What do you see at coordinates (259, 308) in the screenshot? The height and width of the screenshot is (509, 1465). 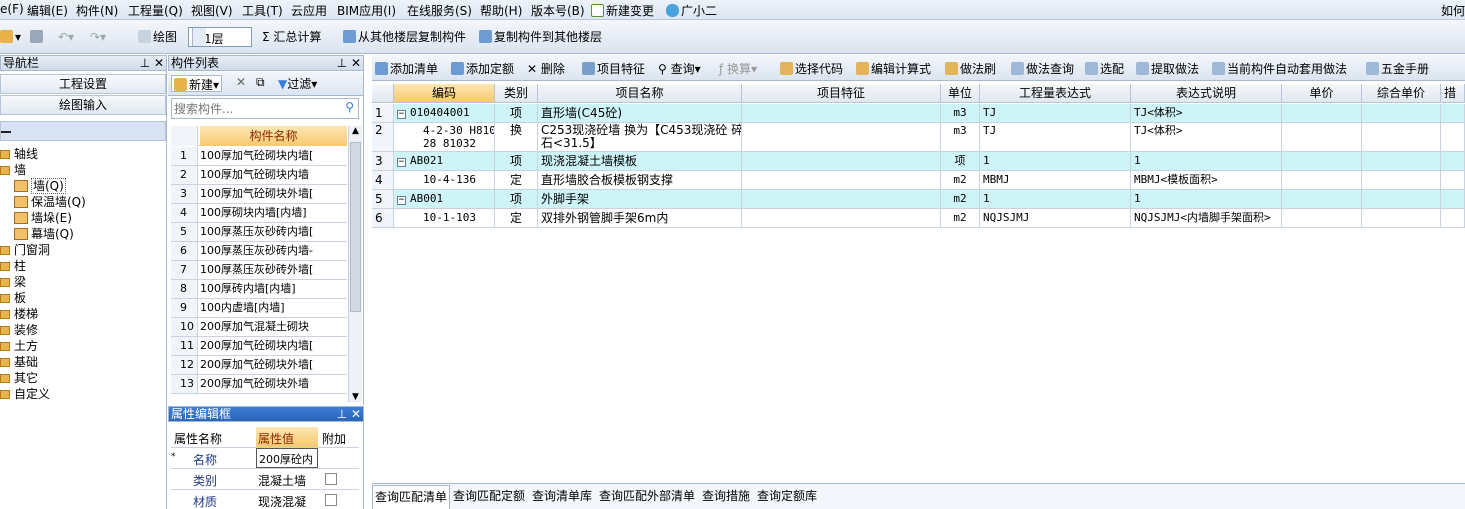 I see `component-list-row: 9 100内虚墙[内墙]` at bounding box center [259, 308].